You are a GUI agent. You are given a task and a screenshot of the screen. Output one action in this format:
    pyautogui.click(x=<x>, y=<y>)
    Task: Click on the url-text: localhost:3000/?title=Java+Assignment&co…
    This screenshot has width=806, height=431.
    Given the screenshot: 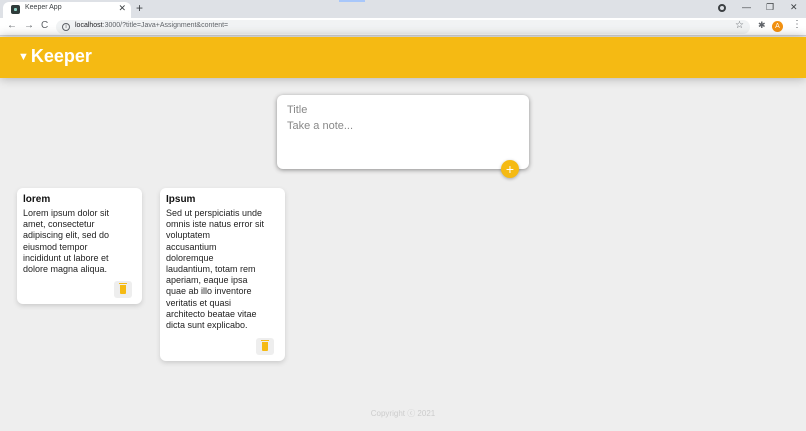 What is the action you would take?
    pyautogui.click(x=151, y=25)
    